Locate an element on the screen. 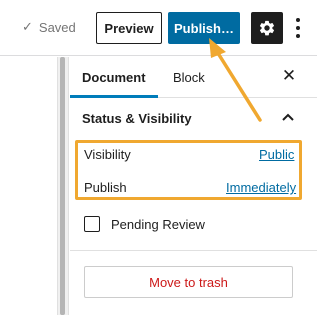  publish-date-link: Immediately is located at coordinates (261, 187).